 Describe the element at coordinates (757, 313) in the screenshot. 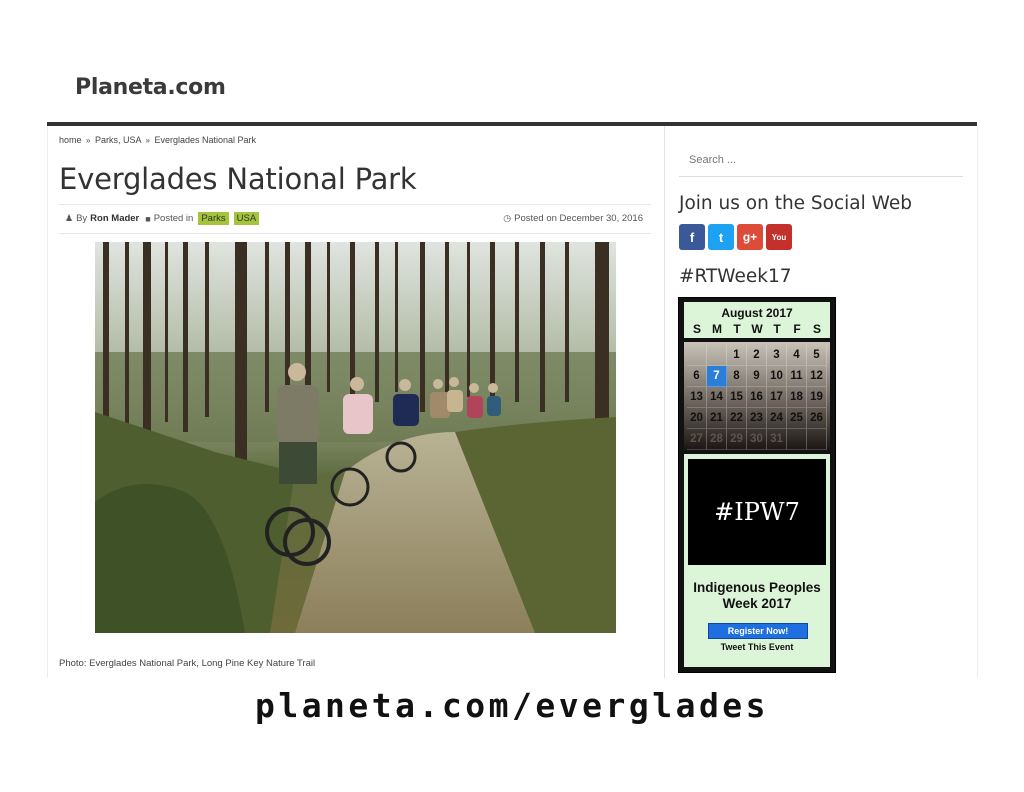

I see `calendar-month: August 2017` at that location.